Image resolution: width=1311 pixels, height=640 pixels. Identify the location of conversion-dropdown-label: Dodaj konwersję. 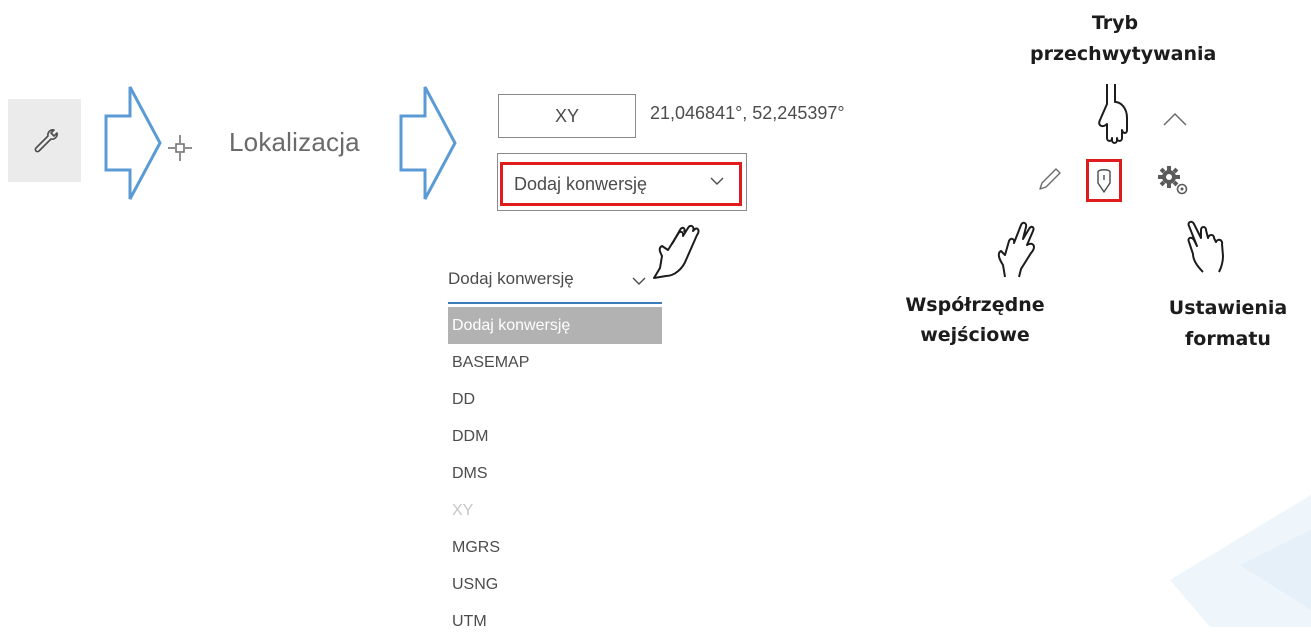
(511, 278).